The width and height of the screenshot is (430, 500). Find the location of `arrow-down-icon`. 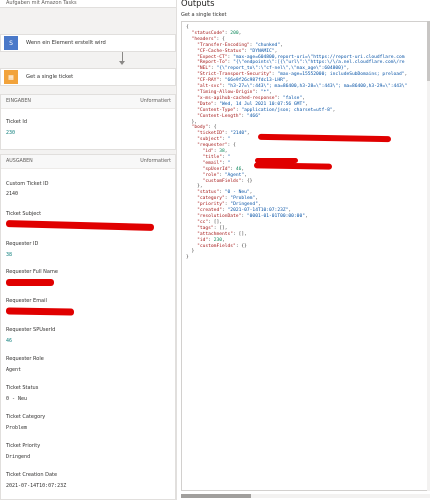

arrow-down-icon is located at coordinates (122, 63).